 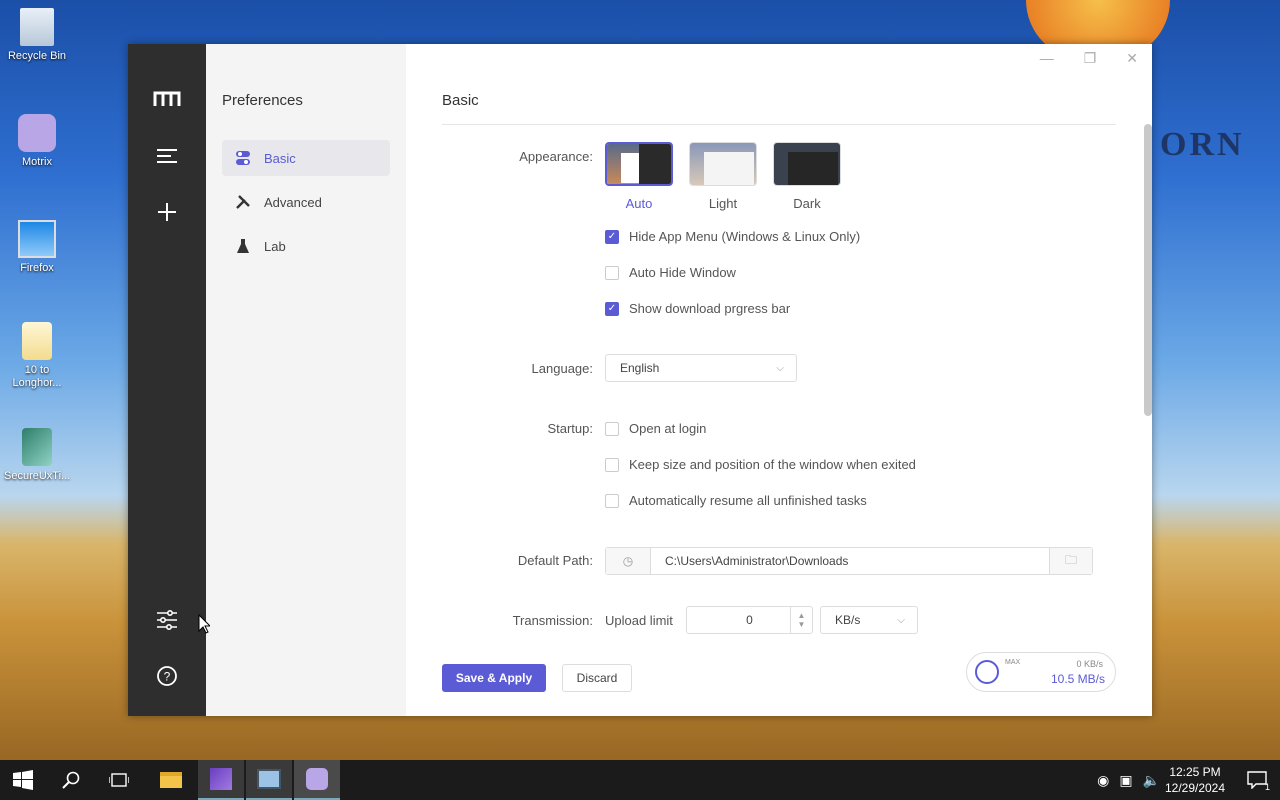 I want to click on speedometer-icon, so click(x=987, y=672).